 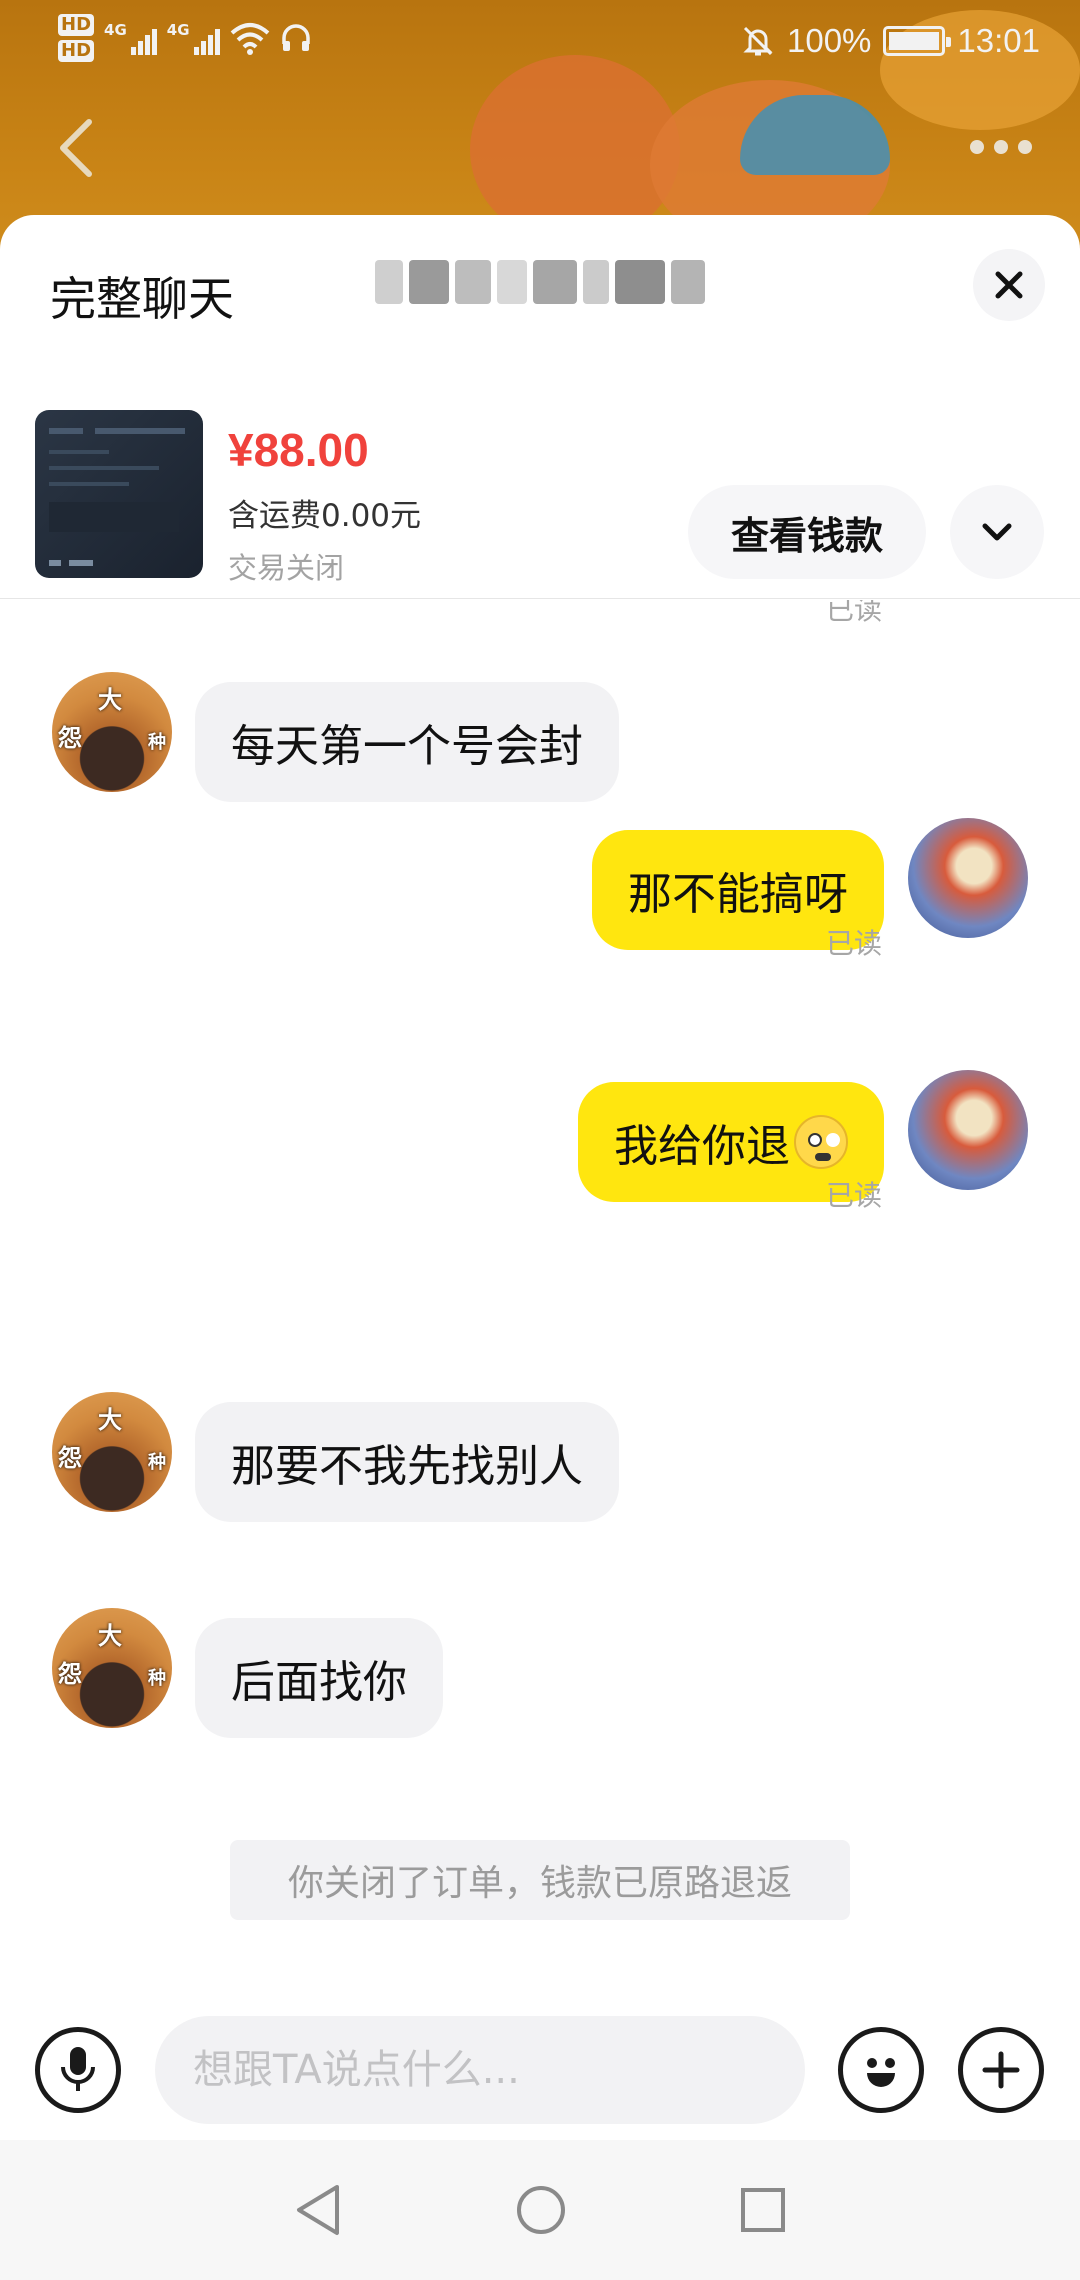 I want to click on status-bar: HD HD 4G 4G 100% 13:01, so click(x=540, y=45).